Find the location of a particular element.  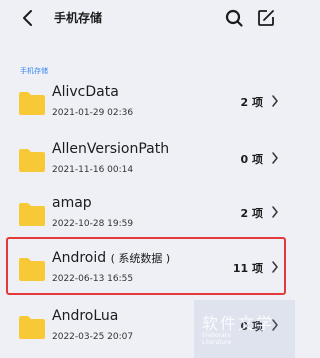

folder-date: 2022-10-28 19:59 is located at coordinates (93, 224).